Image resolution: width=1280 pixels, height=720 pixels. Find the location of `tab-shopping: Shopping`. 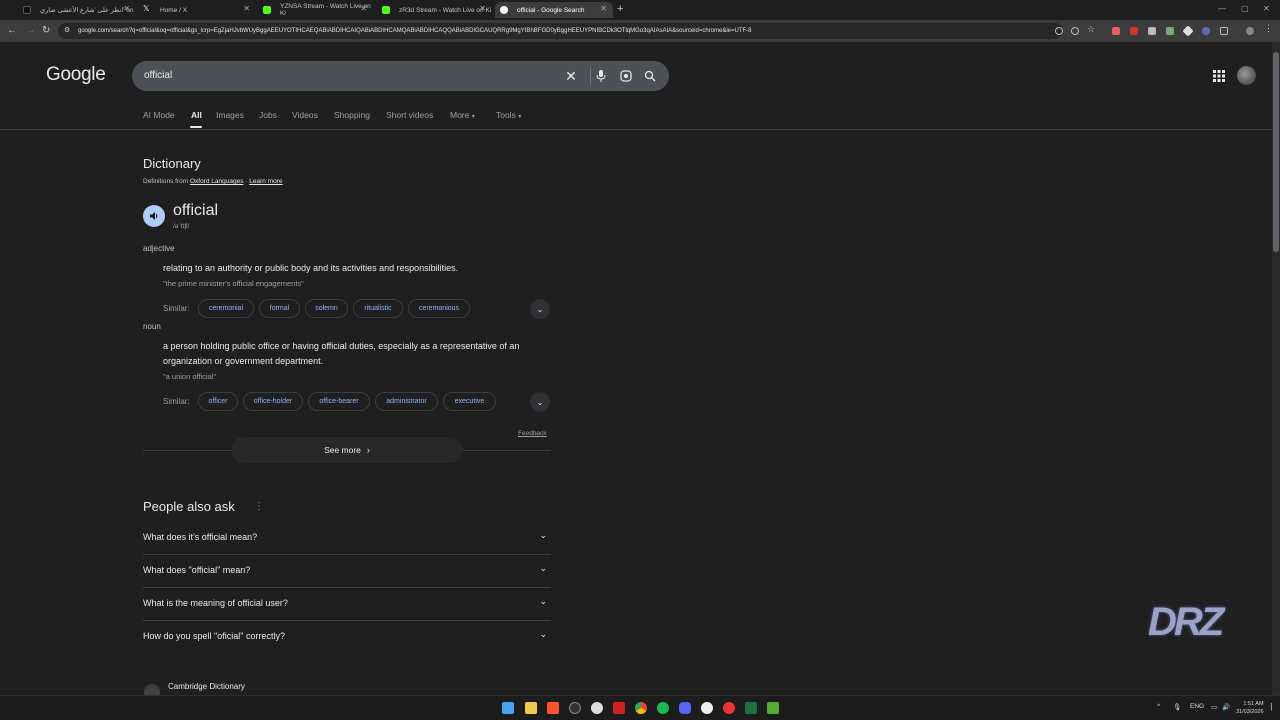

tab-shopping: Shopping is located at coordinates (352, 115).